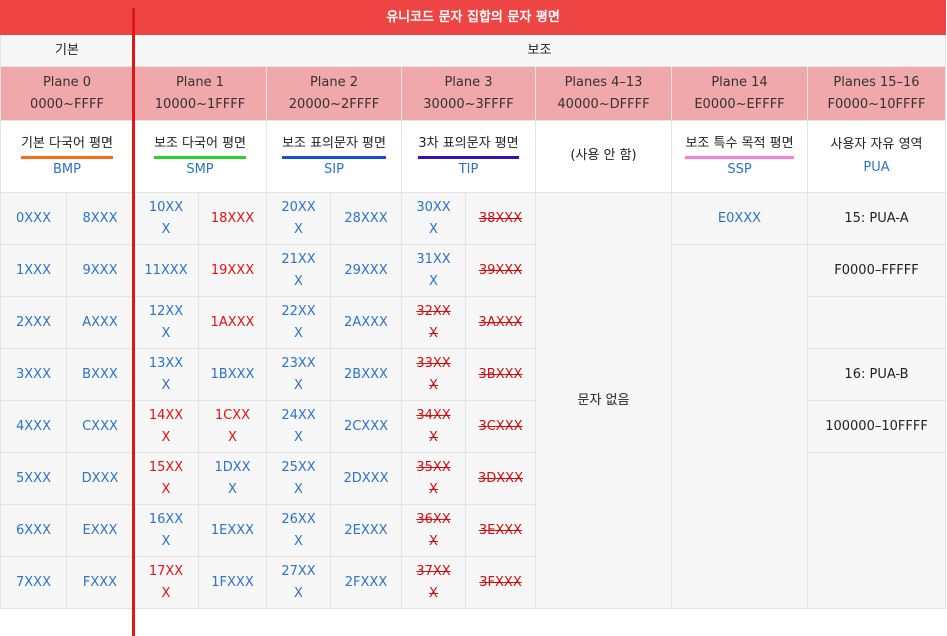  I want to click on plane3-block: 32XX X, so click(433, 322).